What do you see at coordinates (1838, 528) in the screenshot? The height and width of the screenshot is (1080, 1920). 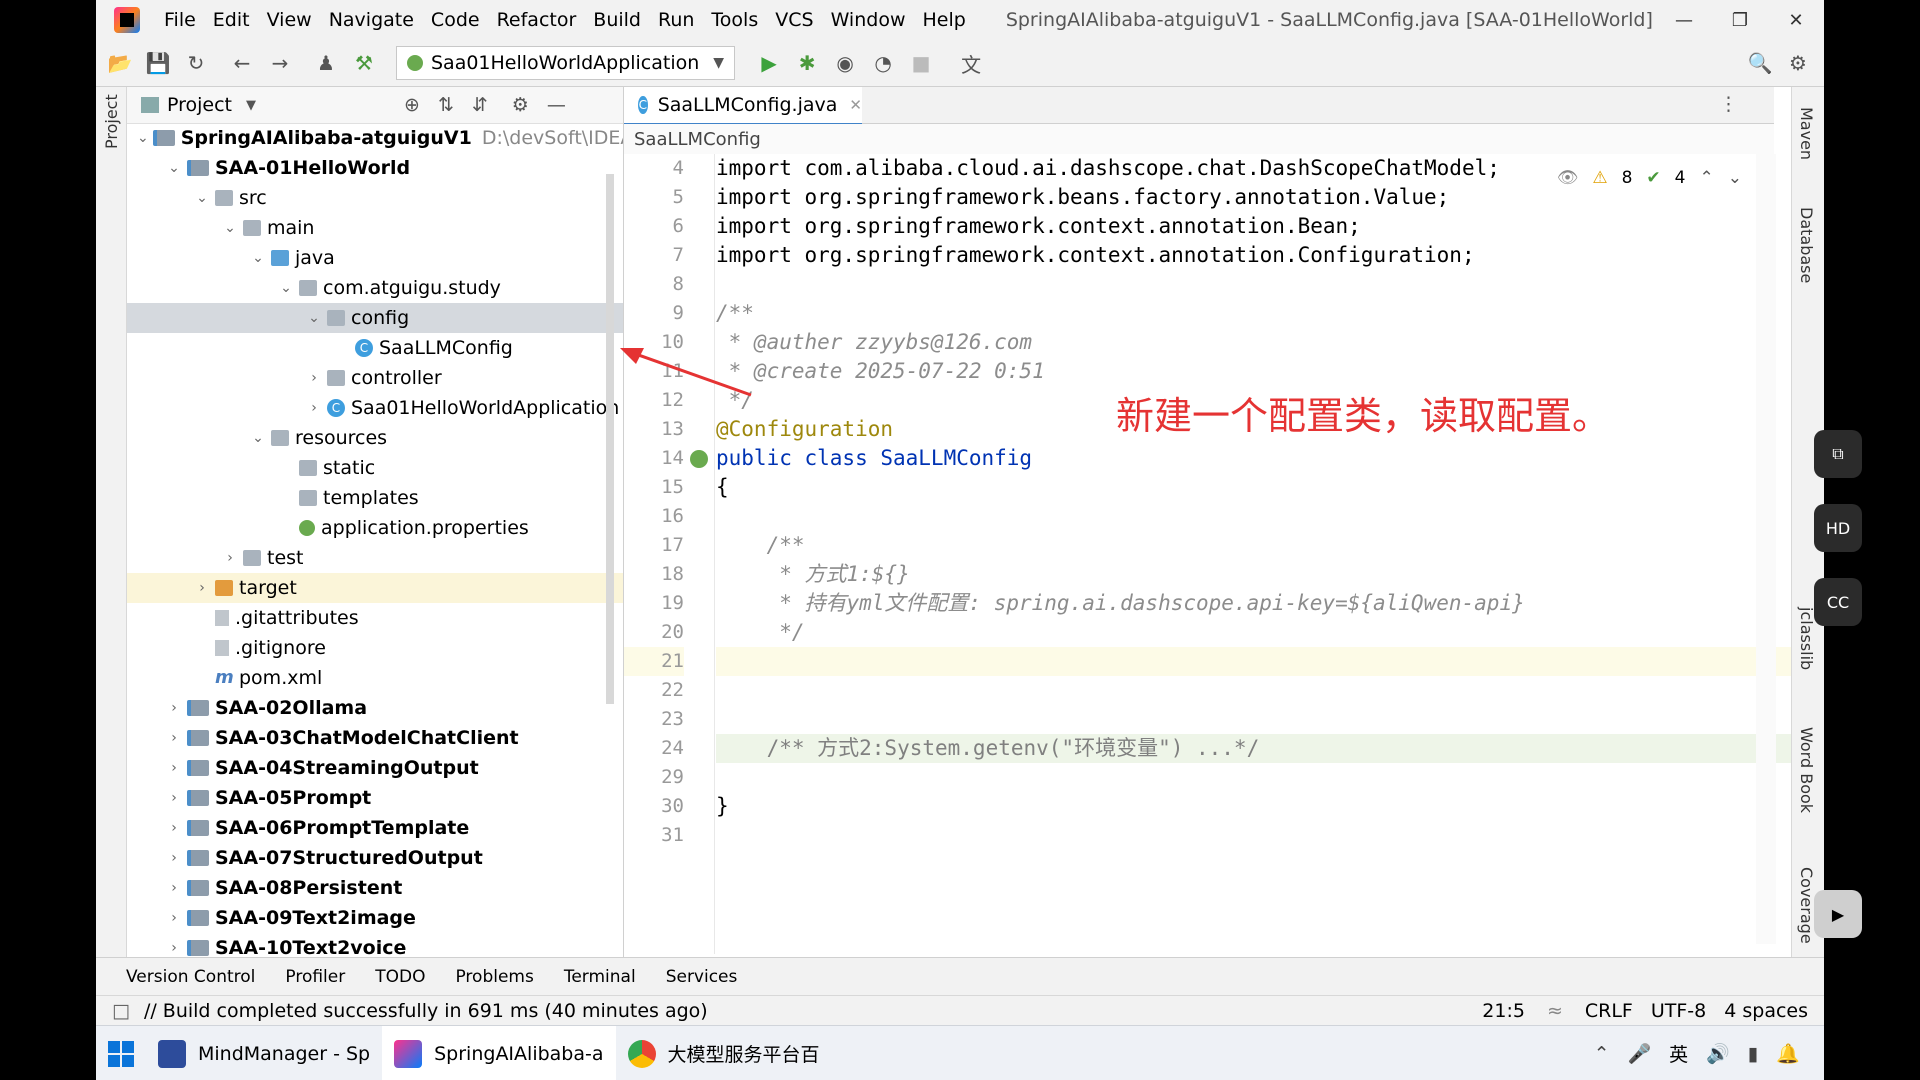 I see `hd-quality-icon: HD` at bounding box center [1838, 528].